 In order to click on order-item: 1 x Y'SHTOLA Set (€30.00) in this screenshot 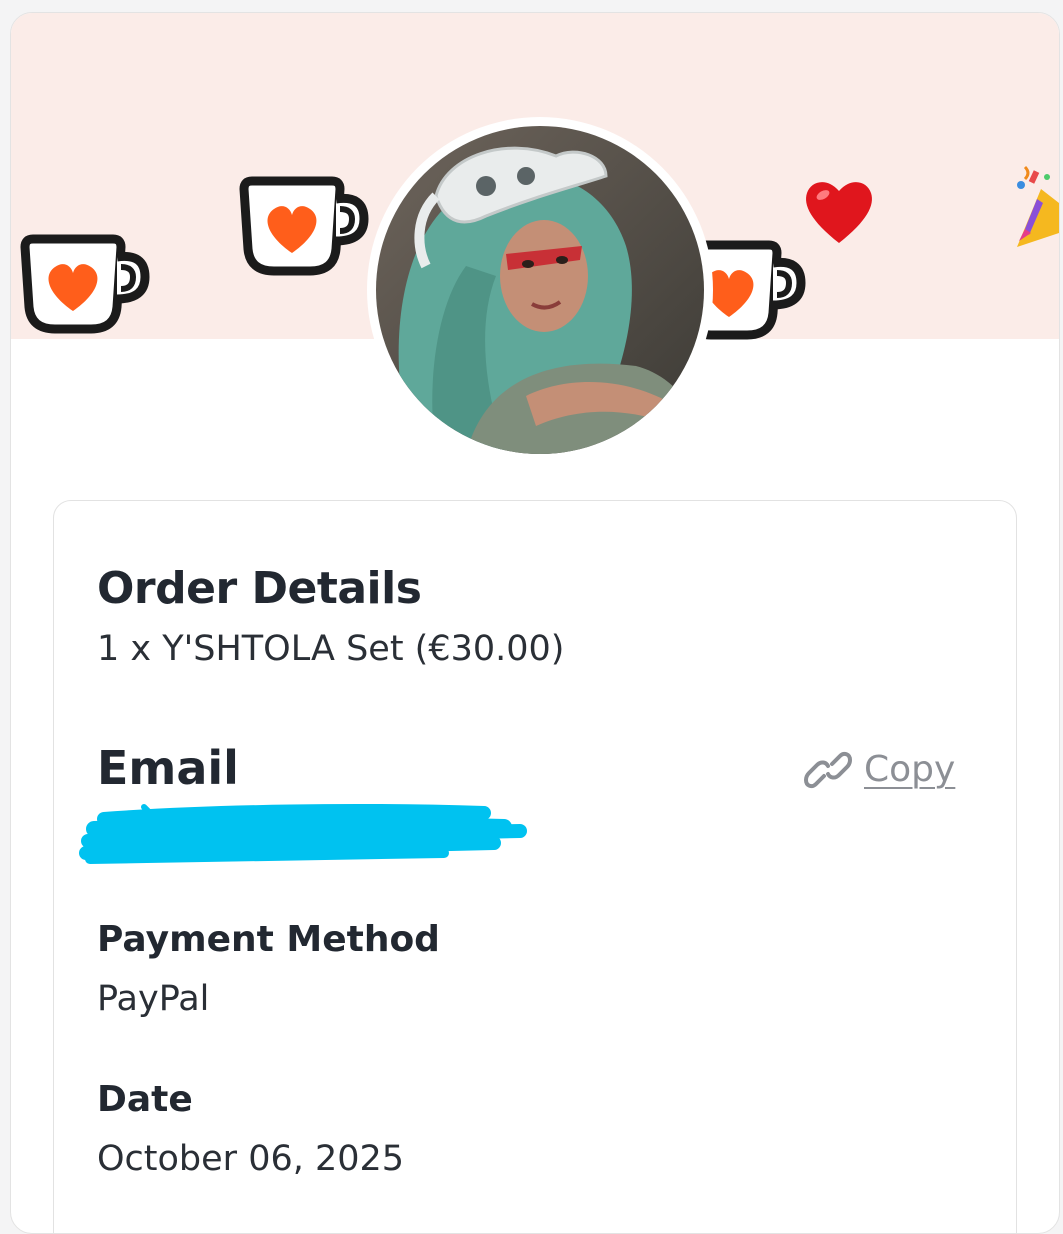, I will do `click(331, 649)`.